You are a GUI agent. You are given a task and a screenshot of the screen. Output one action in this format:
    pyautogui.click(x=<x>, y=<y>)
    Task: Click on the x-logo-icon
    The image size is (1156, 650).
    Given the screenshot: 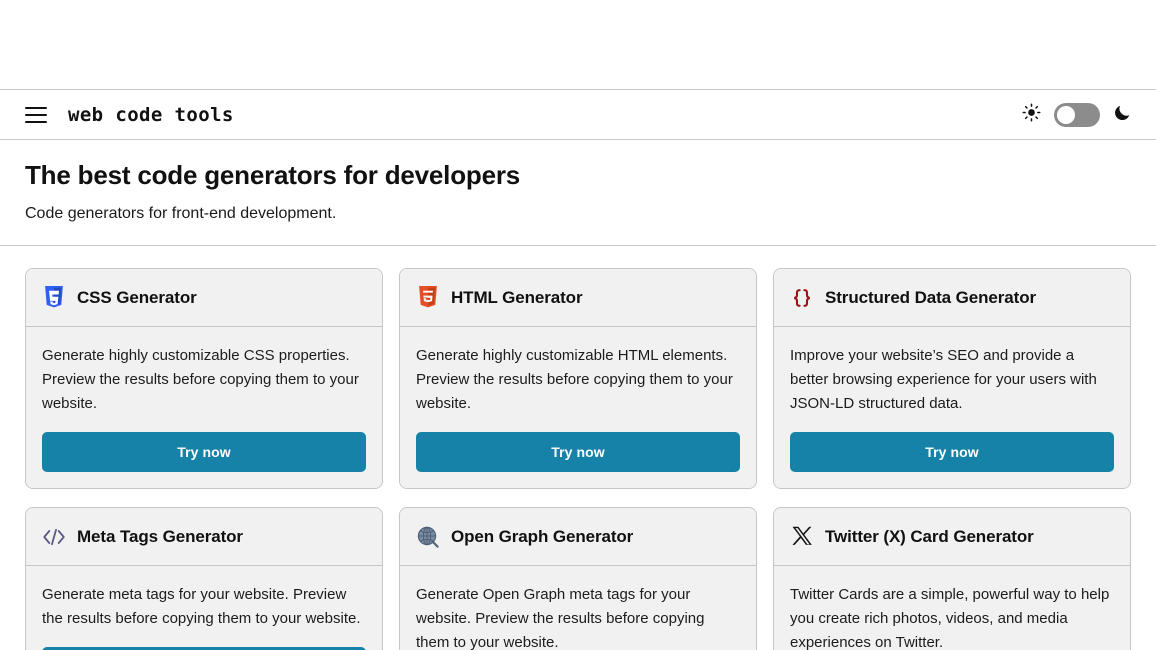 What is the action you would take?
    pyautogui.click(x=802, y=537)
    